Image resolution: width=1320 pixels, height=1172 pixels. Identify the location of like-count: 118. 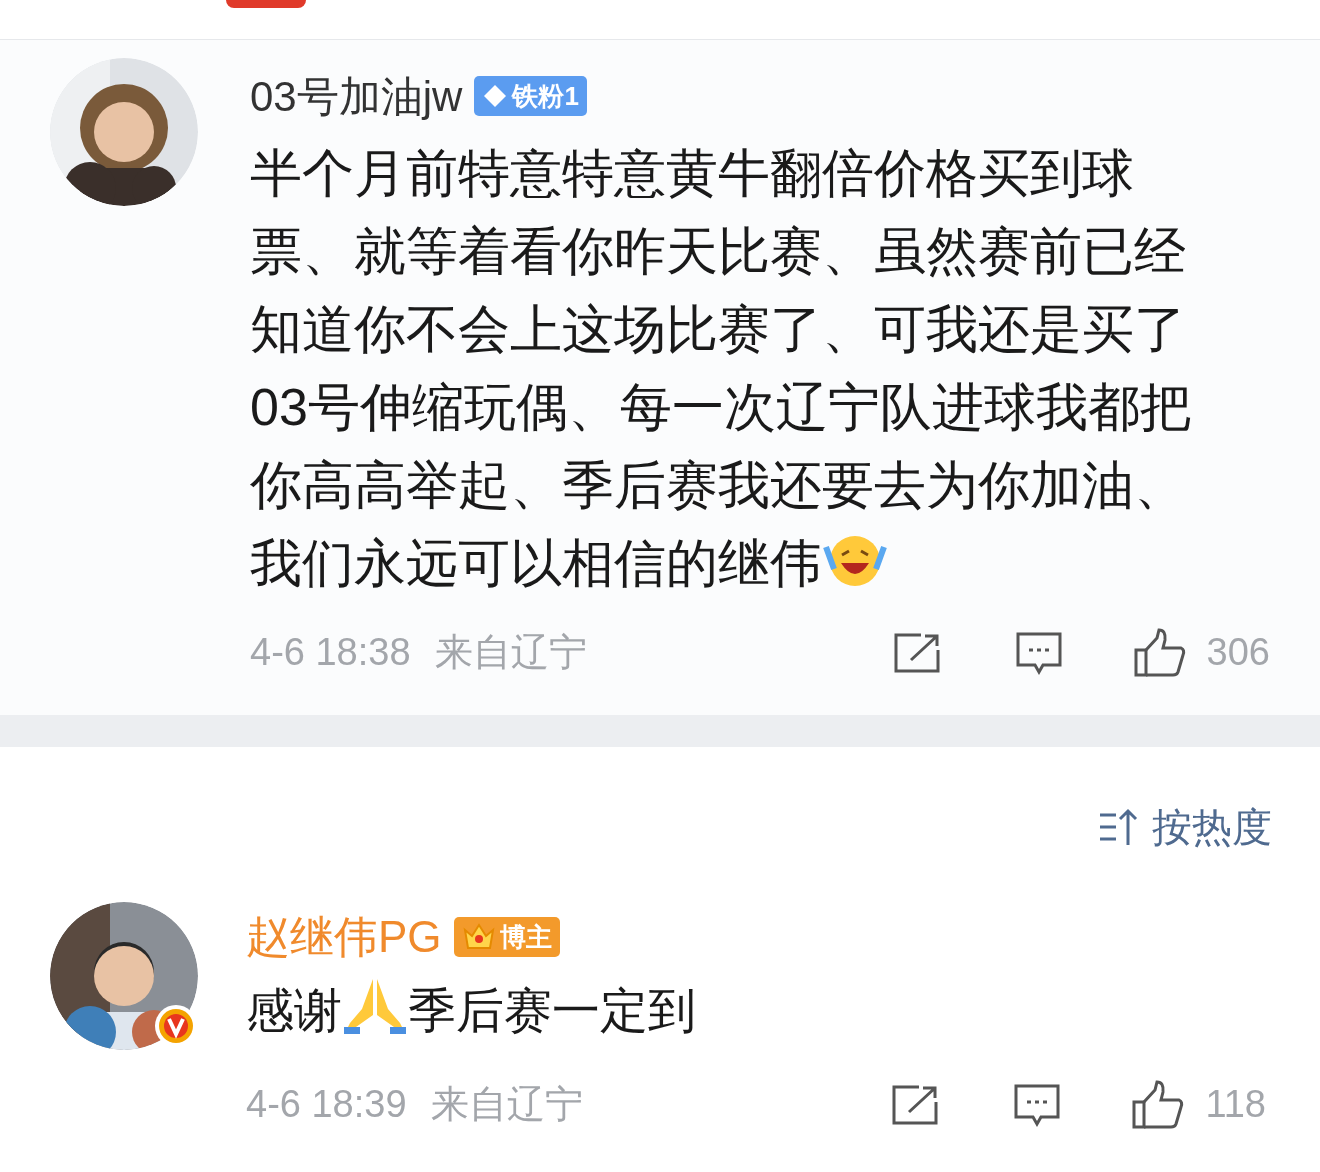
(1235, 1104).